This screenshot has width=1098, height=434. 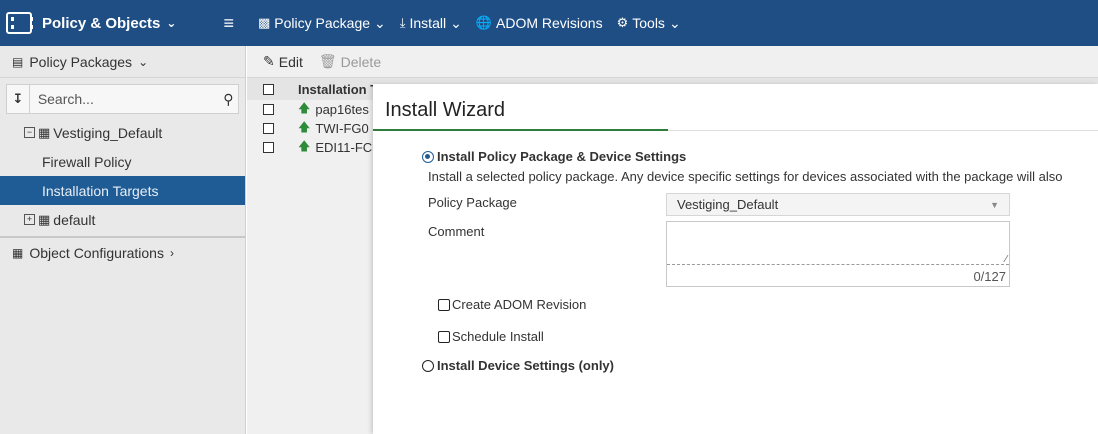 I want to click on app-grid-icon, so click(x=19, y=23).